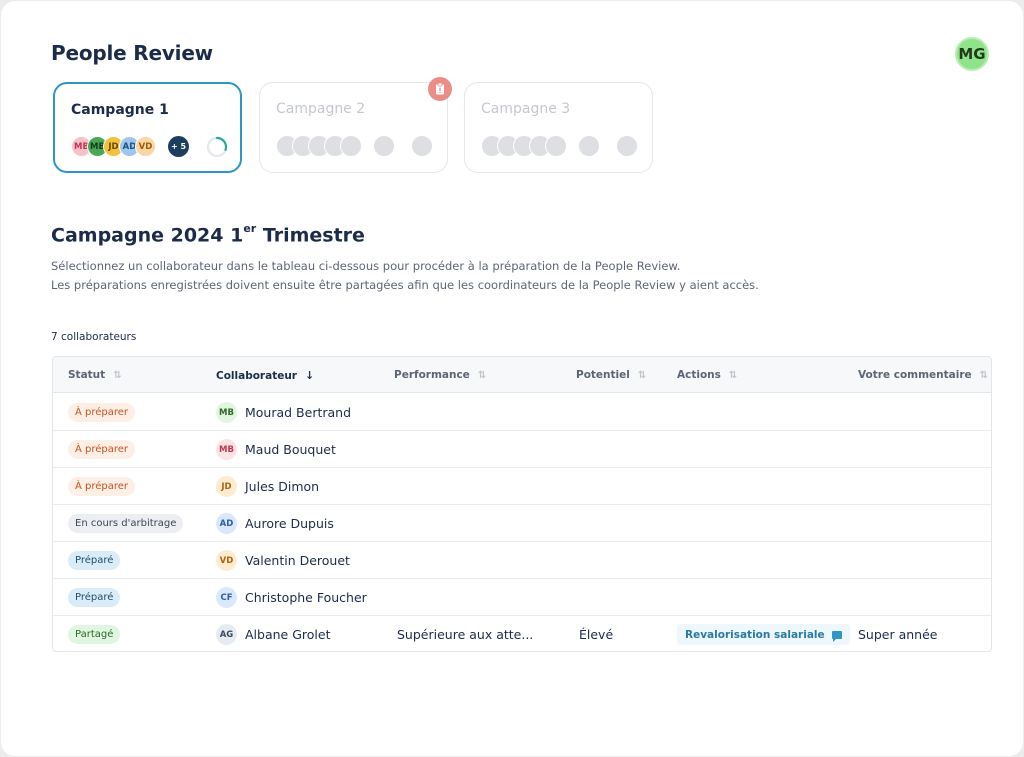 This screenshot has width=1024, height=757. I want to click on collaborator-cell: JD Jules Dimon, so click(267, 486).